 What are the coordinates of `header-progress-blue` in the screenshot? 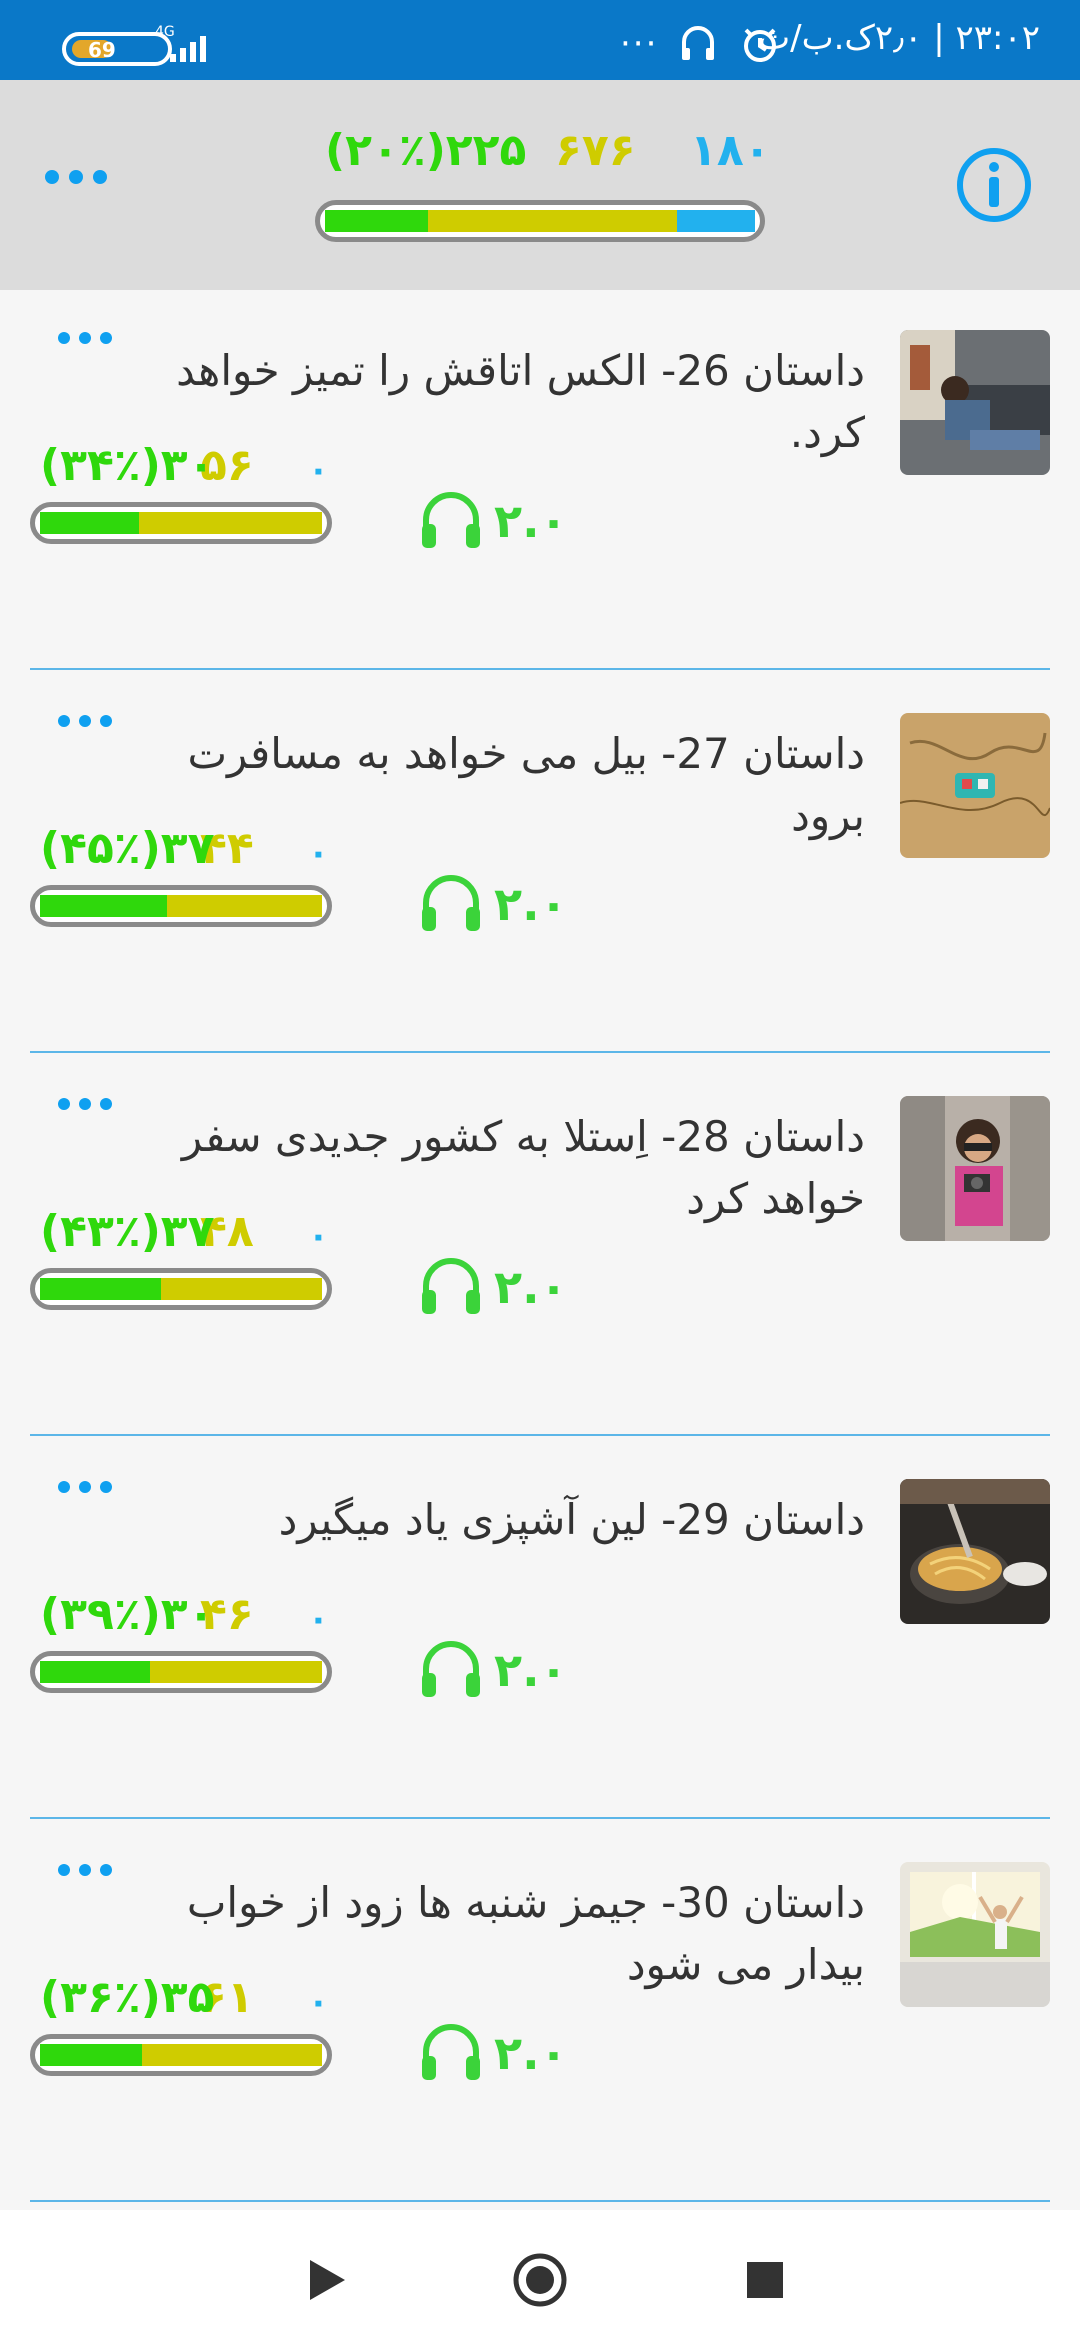 It's located at (716, 221).